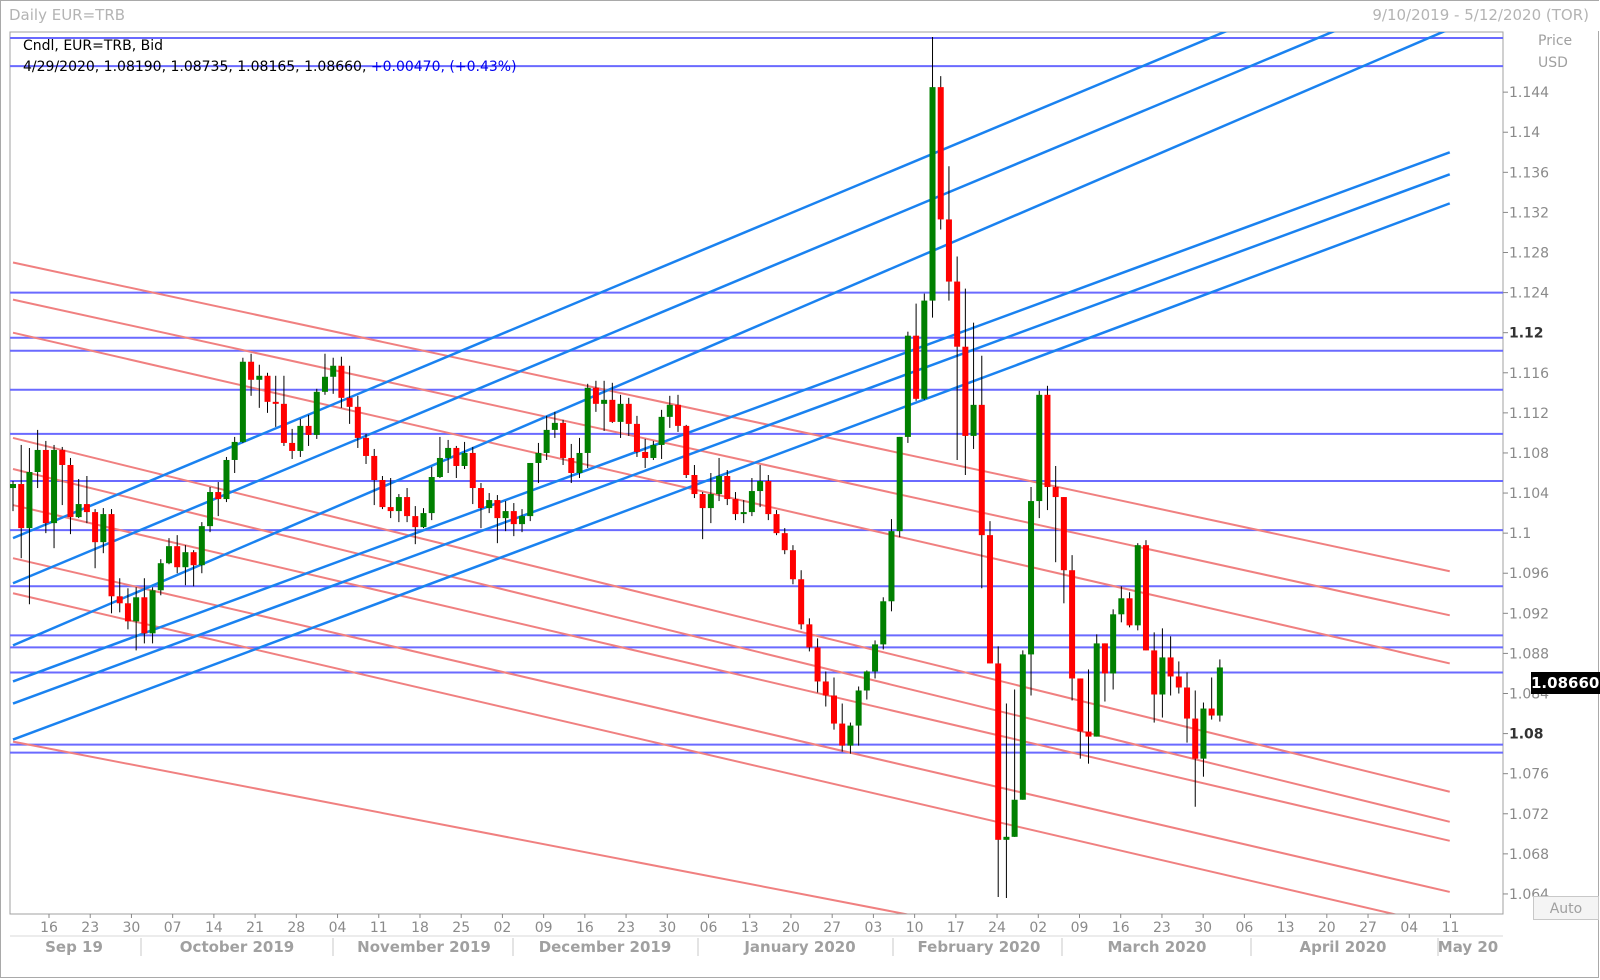  What do you see at coordinates (1343, 947) in the screenshot?
I see `x-month-label: April 2020` at bounding box center [1343, 947].